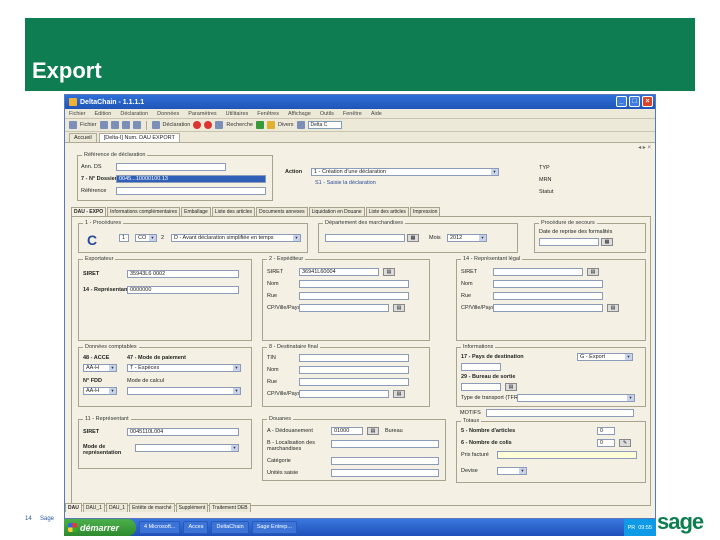  I want to click on procedure-code: CO, so click(146, 238).